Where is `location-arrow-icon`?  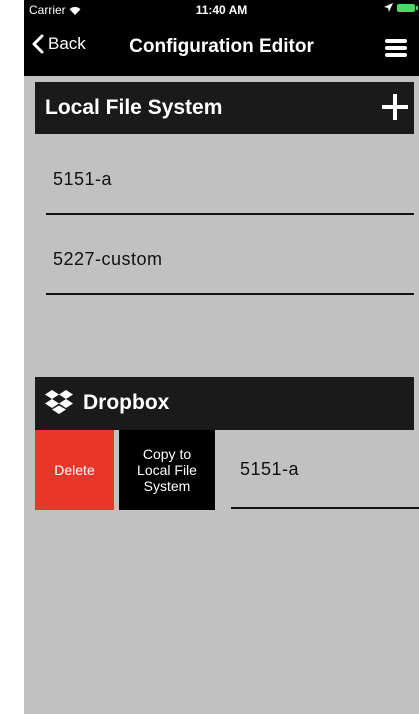 location-arrow-icon is located at coordinates (388, 7).